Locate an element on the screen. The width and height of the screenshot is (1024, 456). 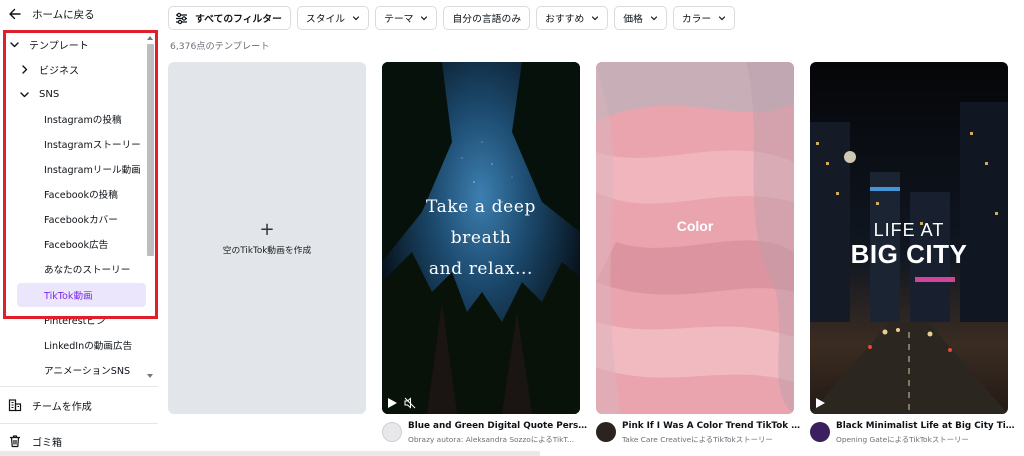
chevron-right-icon is located at coordinates (25, 69).